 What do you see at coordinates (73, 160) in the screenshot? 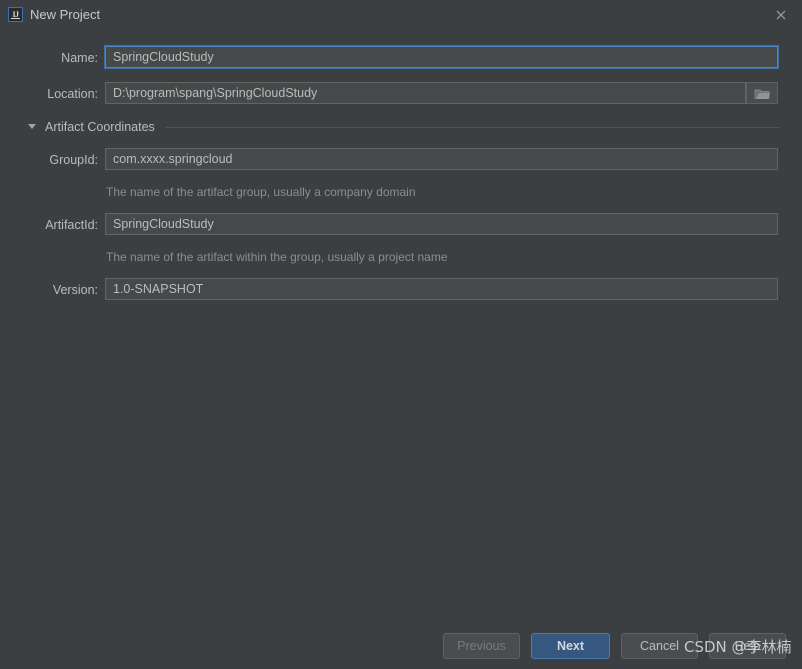
I see `groupid-label: GroupId:` at bounding box center [73, 160].